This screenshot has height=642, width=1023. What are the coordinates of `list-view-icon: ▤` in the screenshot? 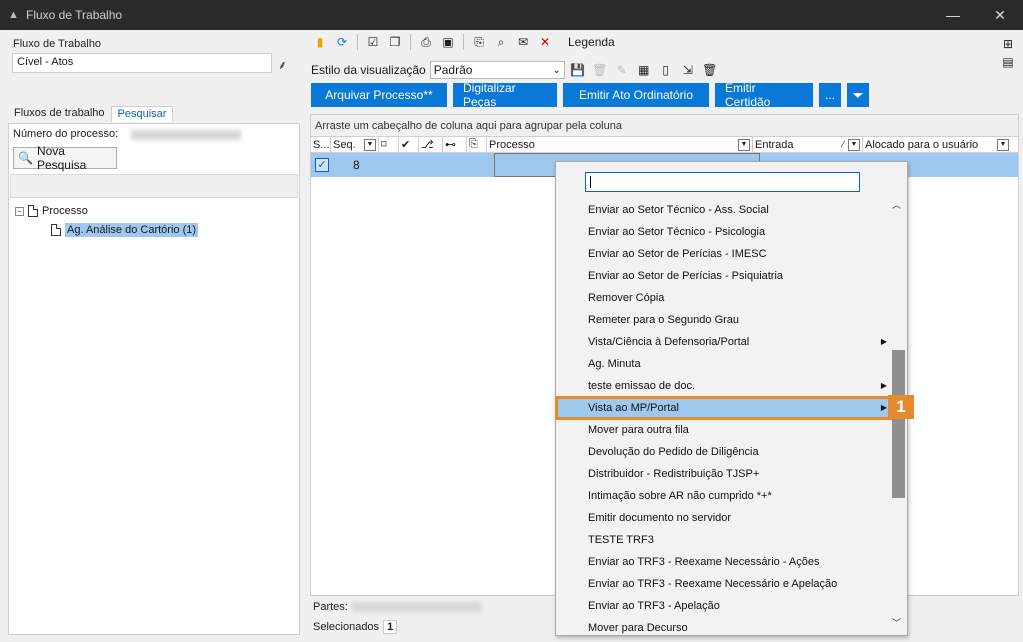 It's located at (1008, 62).